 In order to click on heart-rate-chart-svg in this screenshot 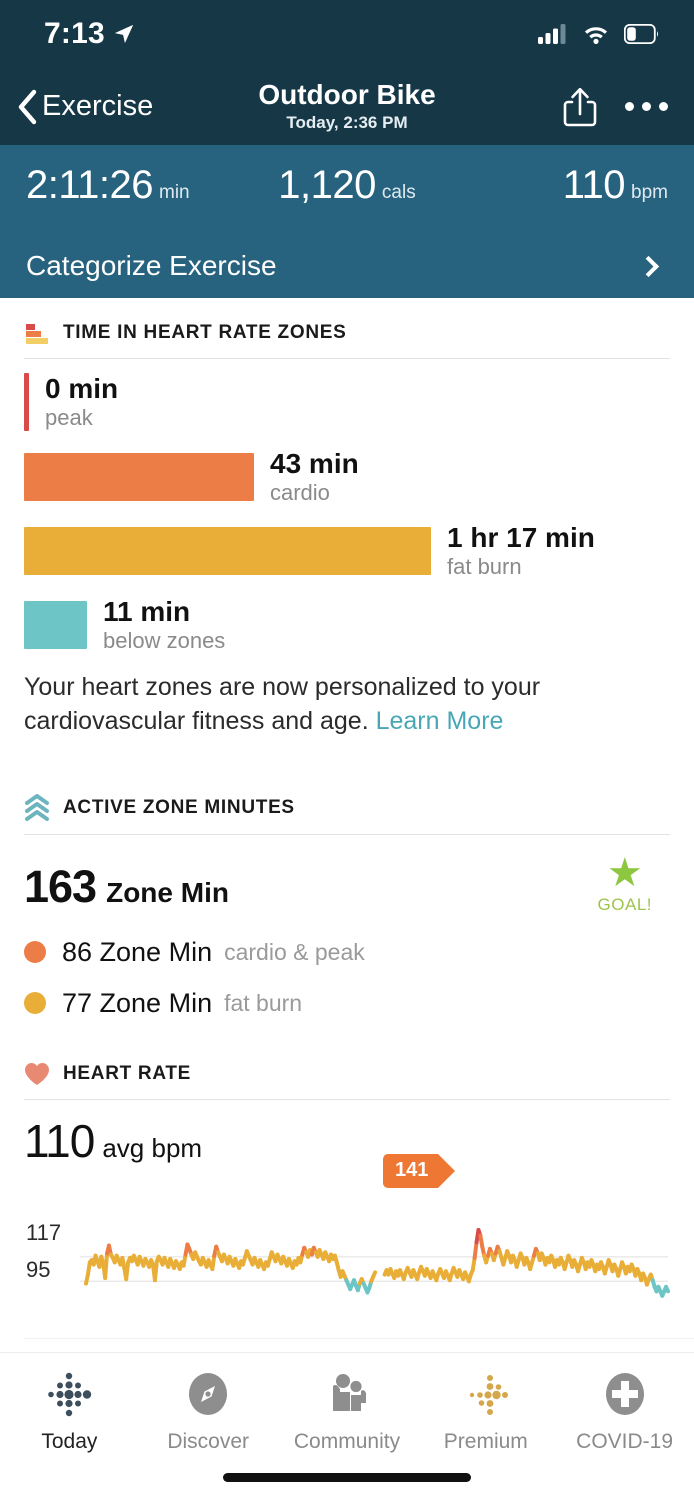, I will do `click(375, 1262)`.